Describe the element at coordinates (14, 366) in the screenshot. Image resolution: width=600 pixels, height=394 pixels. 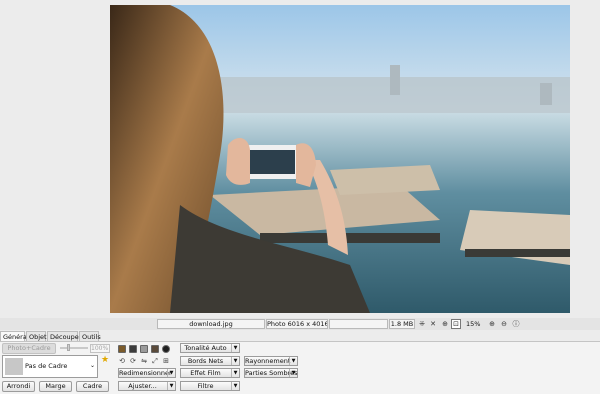
I see `frame-thumbnail` at that location.